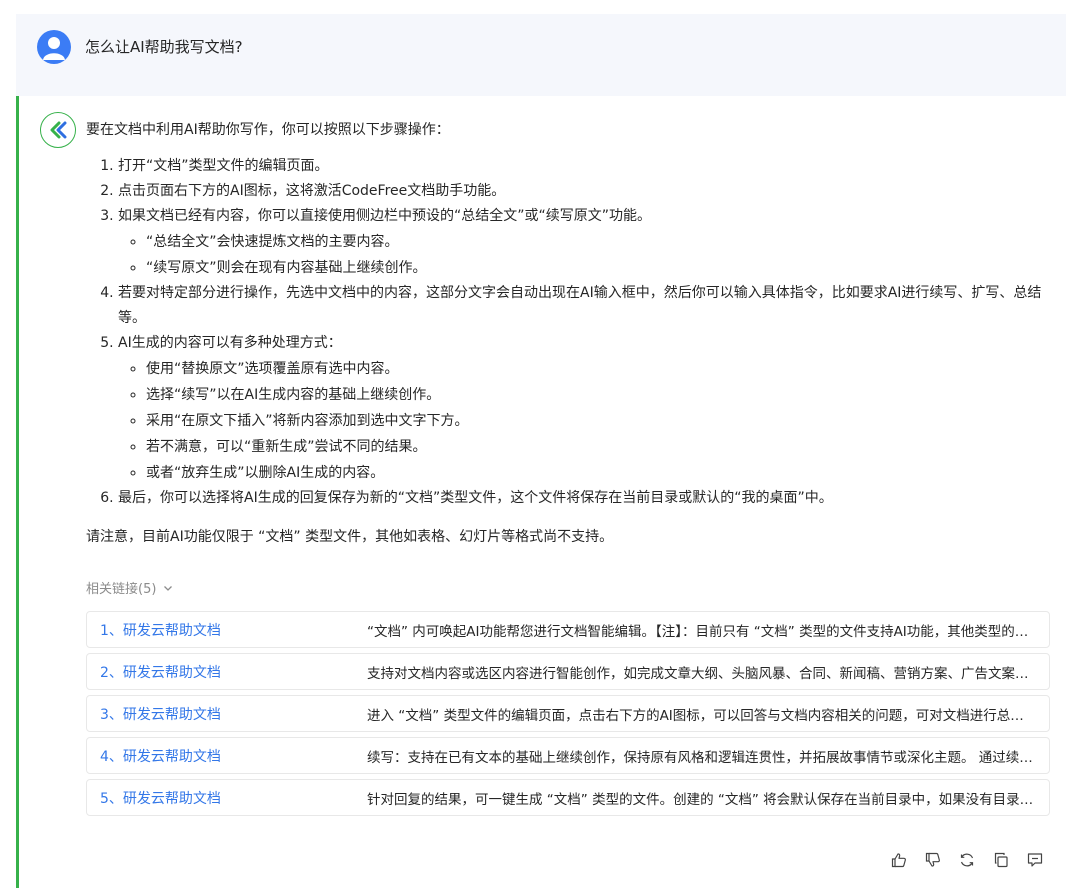  What do you see at coordinates (227, 714) in the screenshot?
I see `related-link-title: 3、研发云帮助文档` at bounding box center [227, 714].